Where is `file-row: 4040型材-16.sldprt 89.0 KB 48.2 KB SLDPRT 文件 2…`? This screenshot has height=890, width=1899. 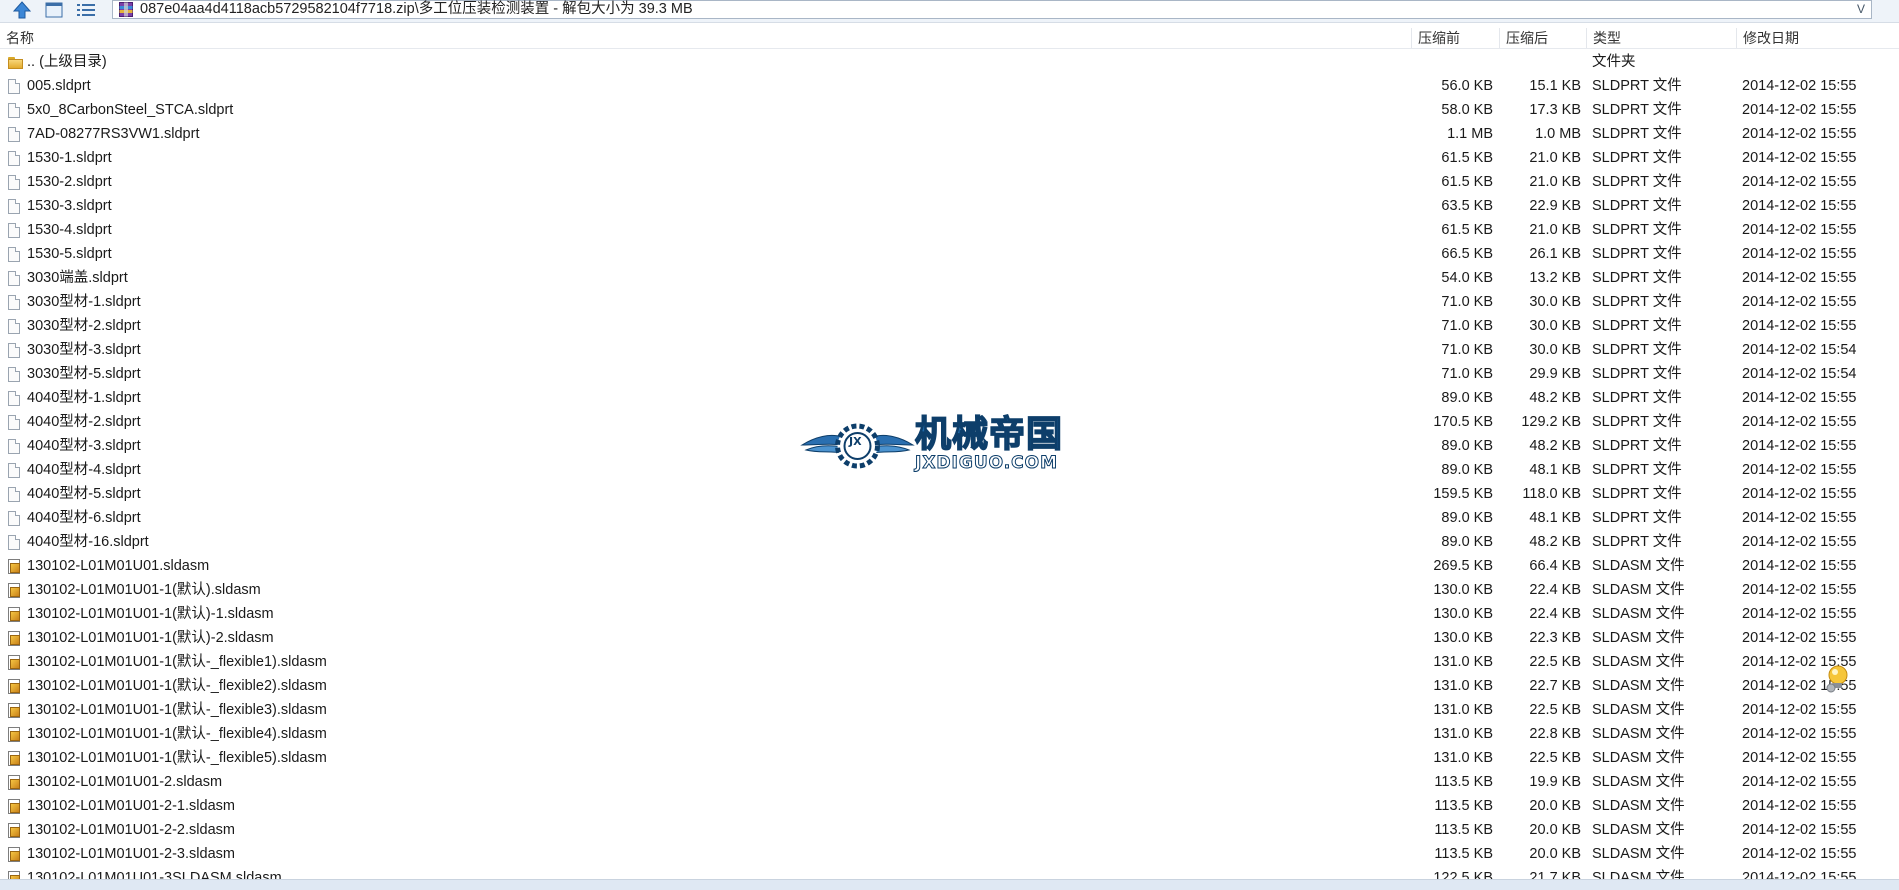 file-row: 4040型材-16.sldprt 89.0 KB 48.2 KB SLDPRT 文件 2… is located at coordinates (949, 542).